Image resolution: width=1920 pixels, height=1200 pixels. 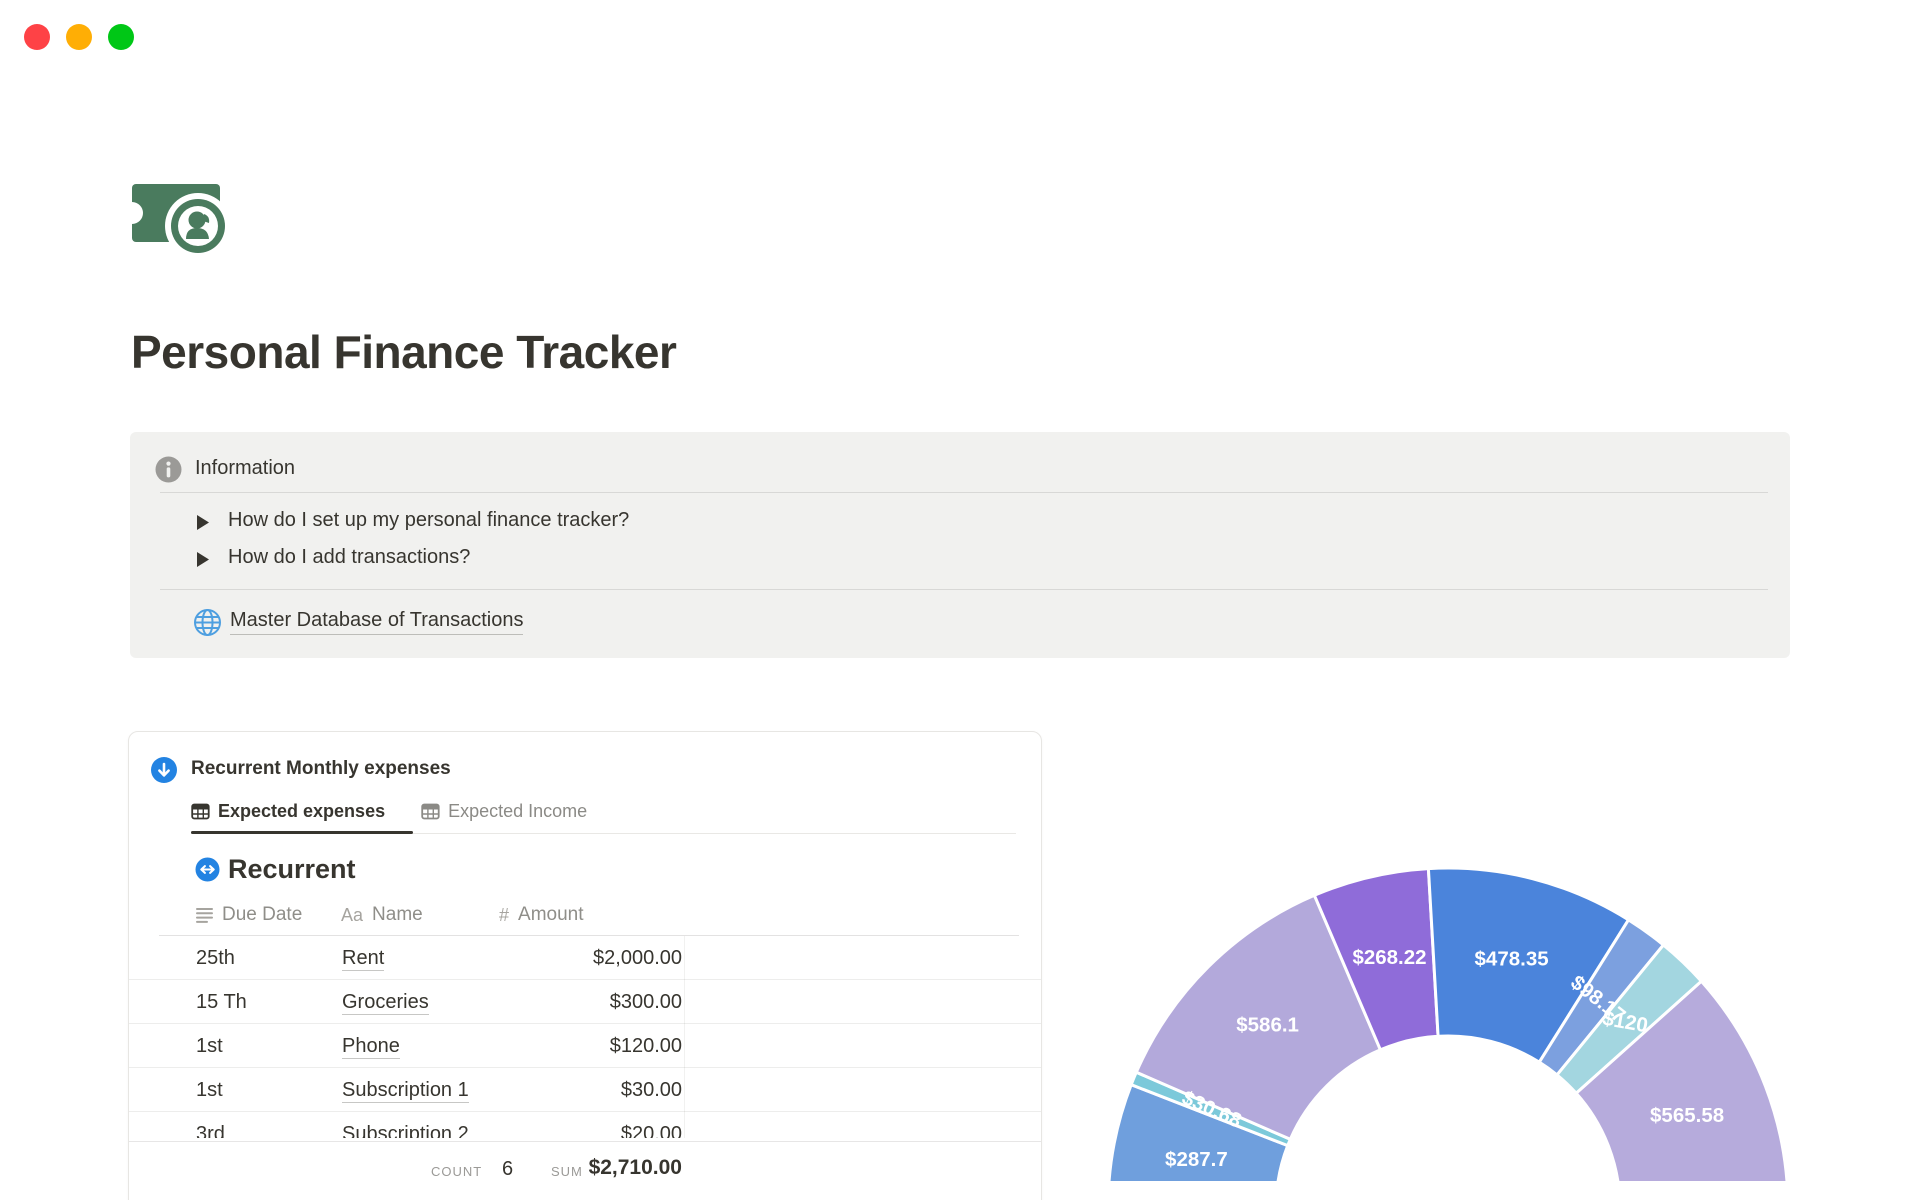 I want to click on name-cell: Rent, so click(x=363, y=958).